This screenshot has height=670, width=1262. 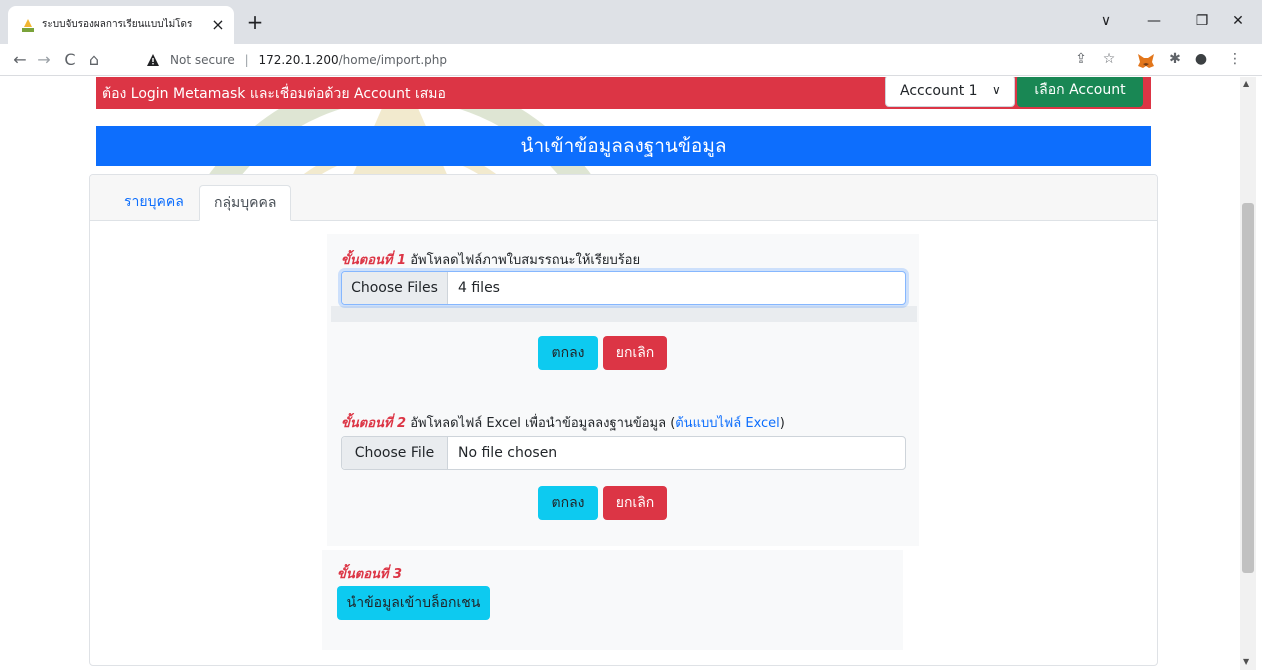 What do you see at coordinates (727, 423) in the screenshot?
I see `excel-template-link: ต้นแบบไฟล์ Excel` at bounding box center [727, 423].